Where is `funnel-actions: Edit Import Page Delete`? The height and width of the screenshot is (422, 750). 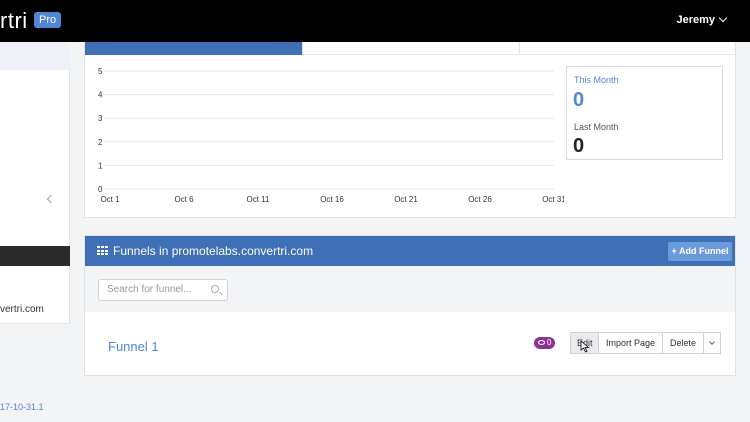
funnel-actions: Edit Import Page Delete is located at coordinates (646, 343).